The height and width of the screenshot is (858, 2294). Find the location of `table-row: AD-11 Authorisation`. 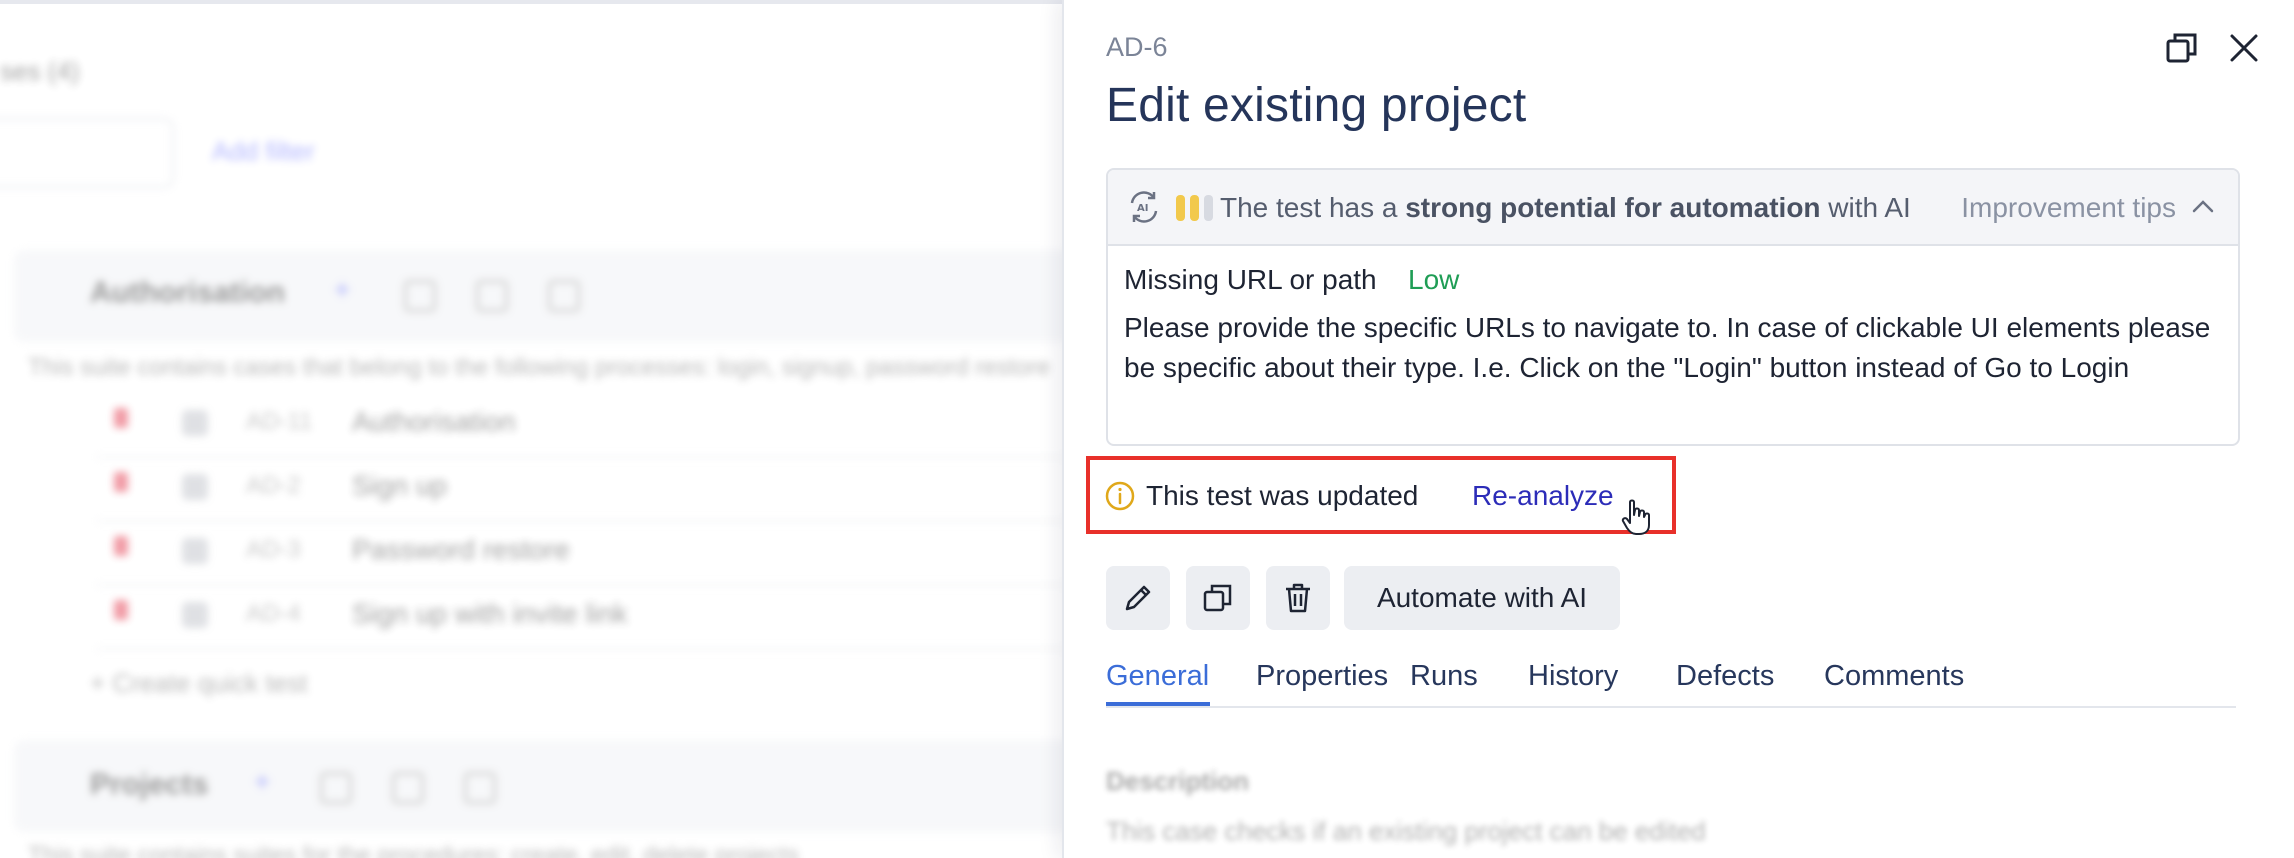

table-row: AD-11 Authorisation is located at coordinates (580, 426).